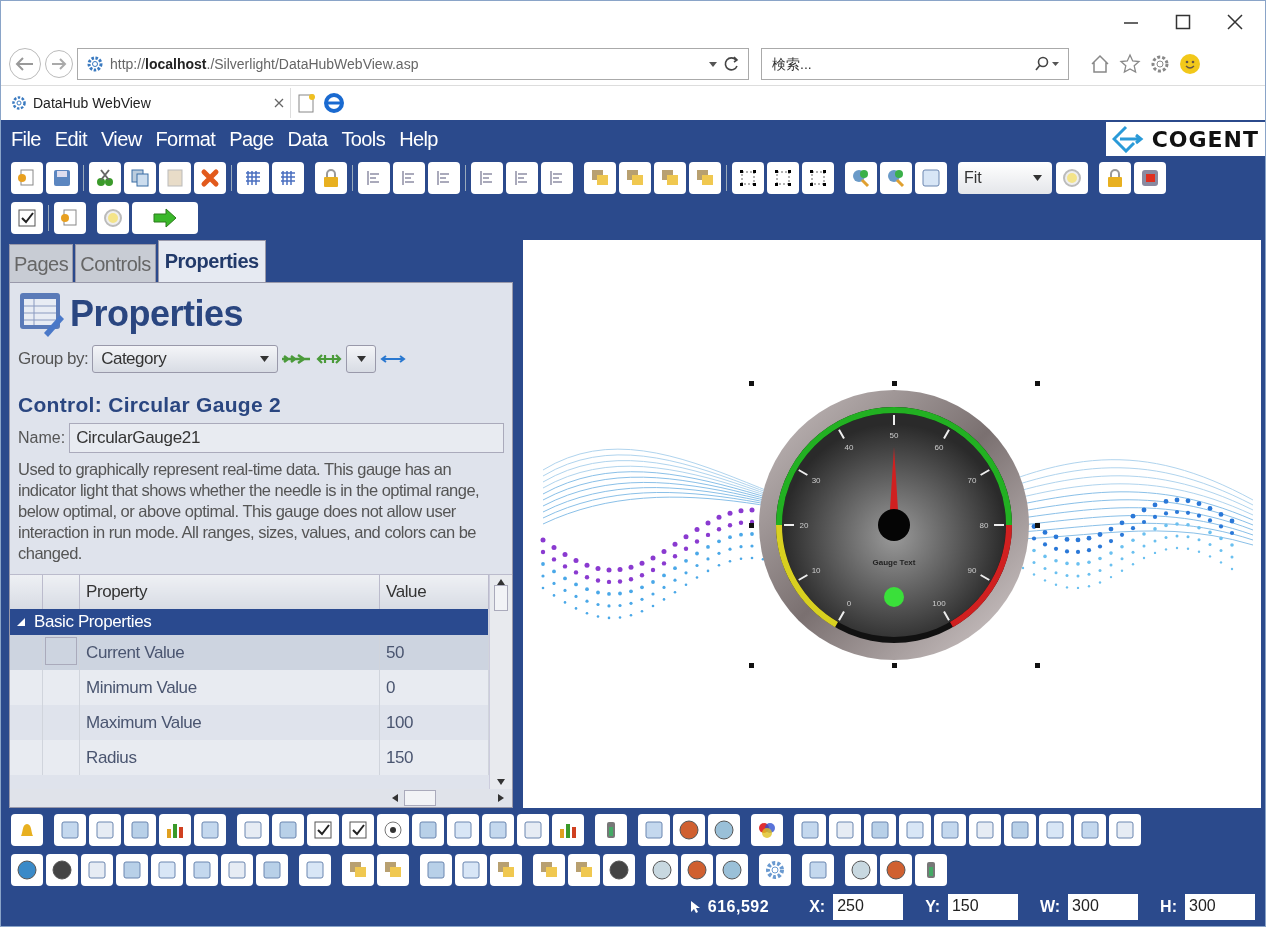  I want to click on back-button, so click(25, 64).